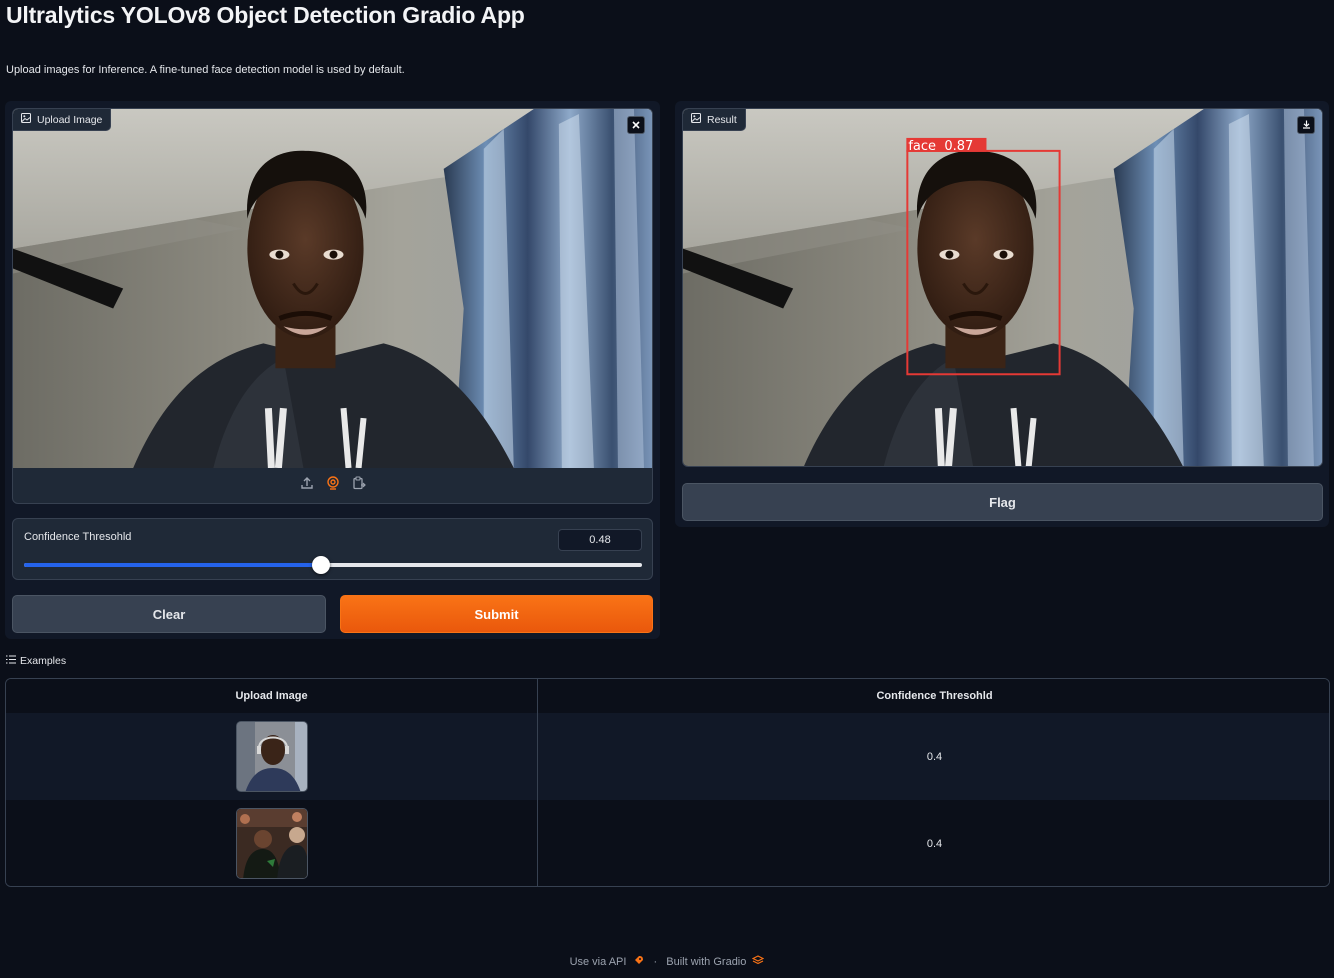  I want to click on result-label-text: Result, so click(722, 119).